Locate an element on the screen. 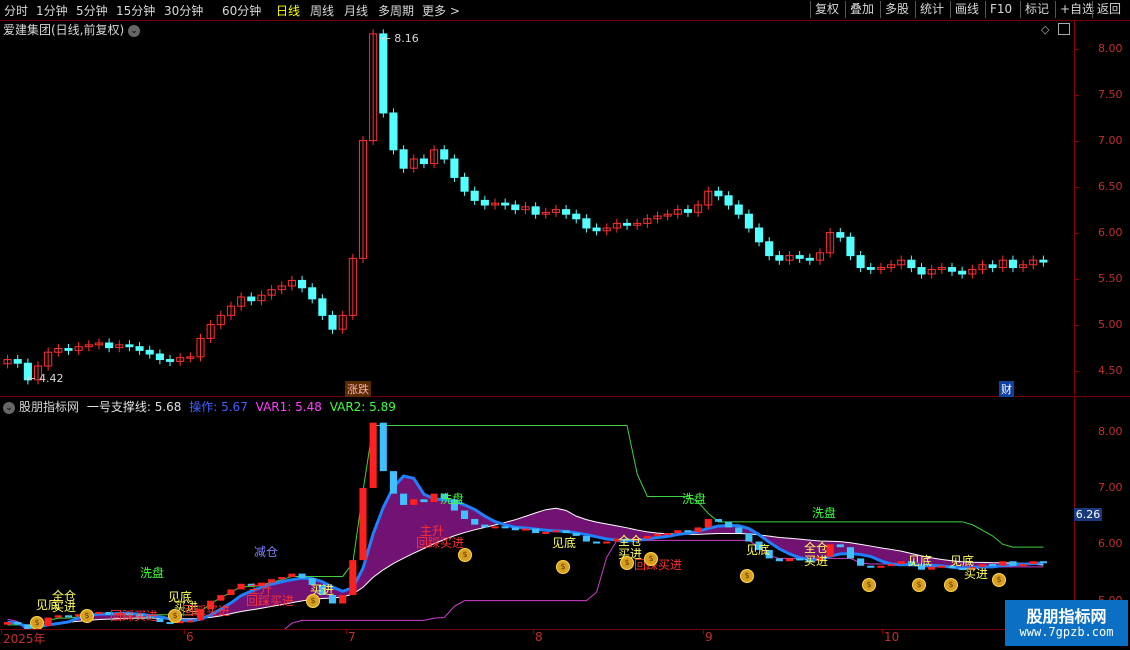 Image resolution: width=1130 pixels, height=650 pixels. date-tick-label: 10 is located at coordinates (892, 637).